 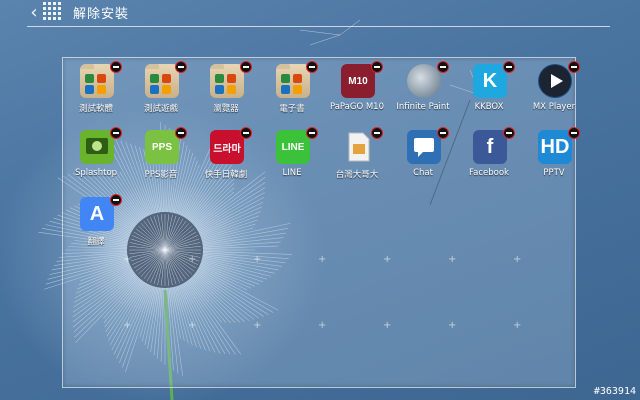 I want to click on pptv-icon: HD, so click(x=555, y=147).